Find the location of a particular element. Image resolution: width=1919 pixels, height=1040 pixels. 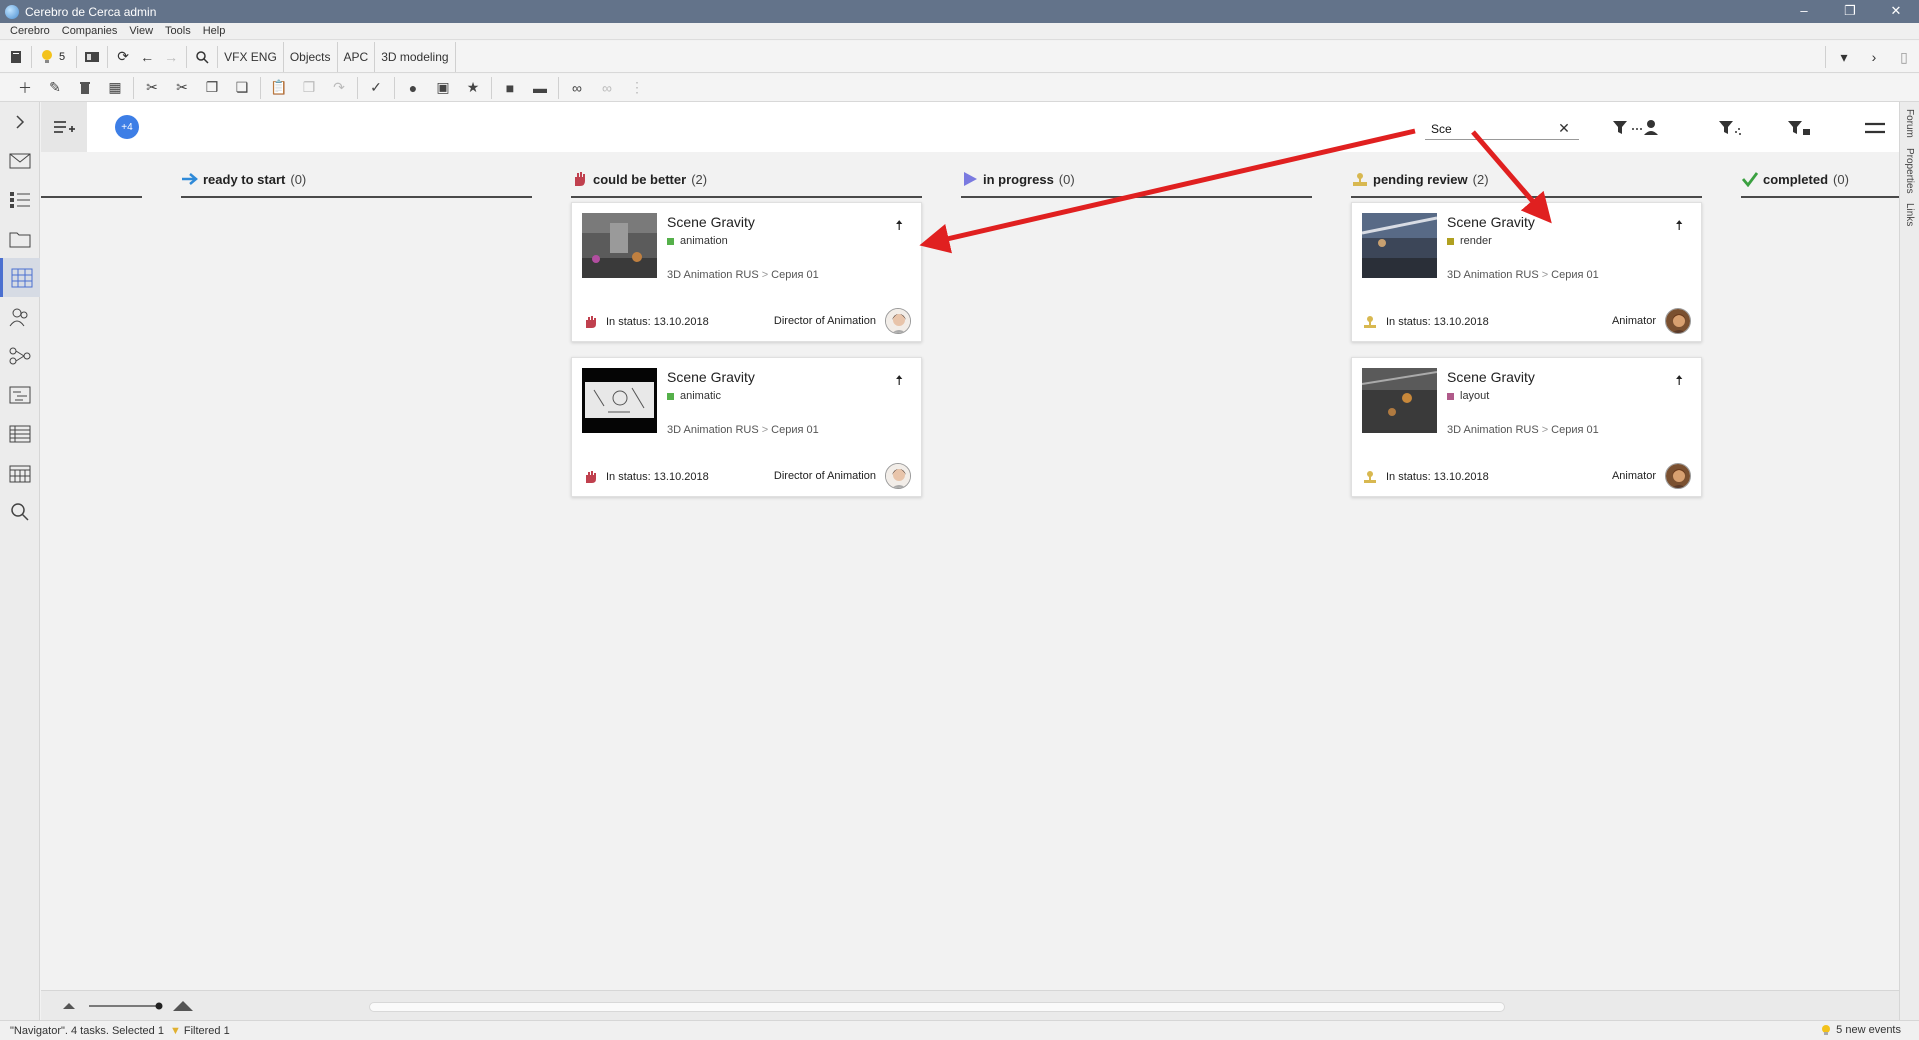

workflow-icon is located at coordinates (20, 355).